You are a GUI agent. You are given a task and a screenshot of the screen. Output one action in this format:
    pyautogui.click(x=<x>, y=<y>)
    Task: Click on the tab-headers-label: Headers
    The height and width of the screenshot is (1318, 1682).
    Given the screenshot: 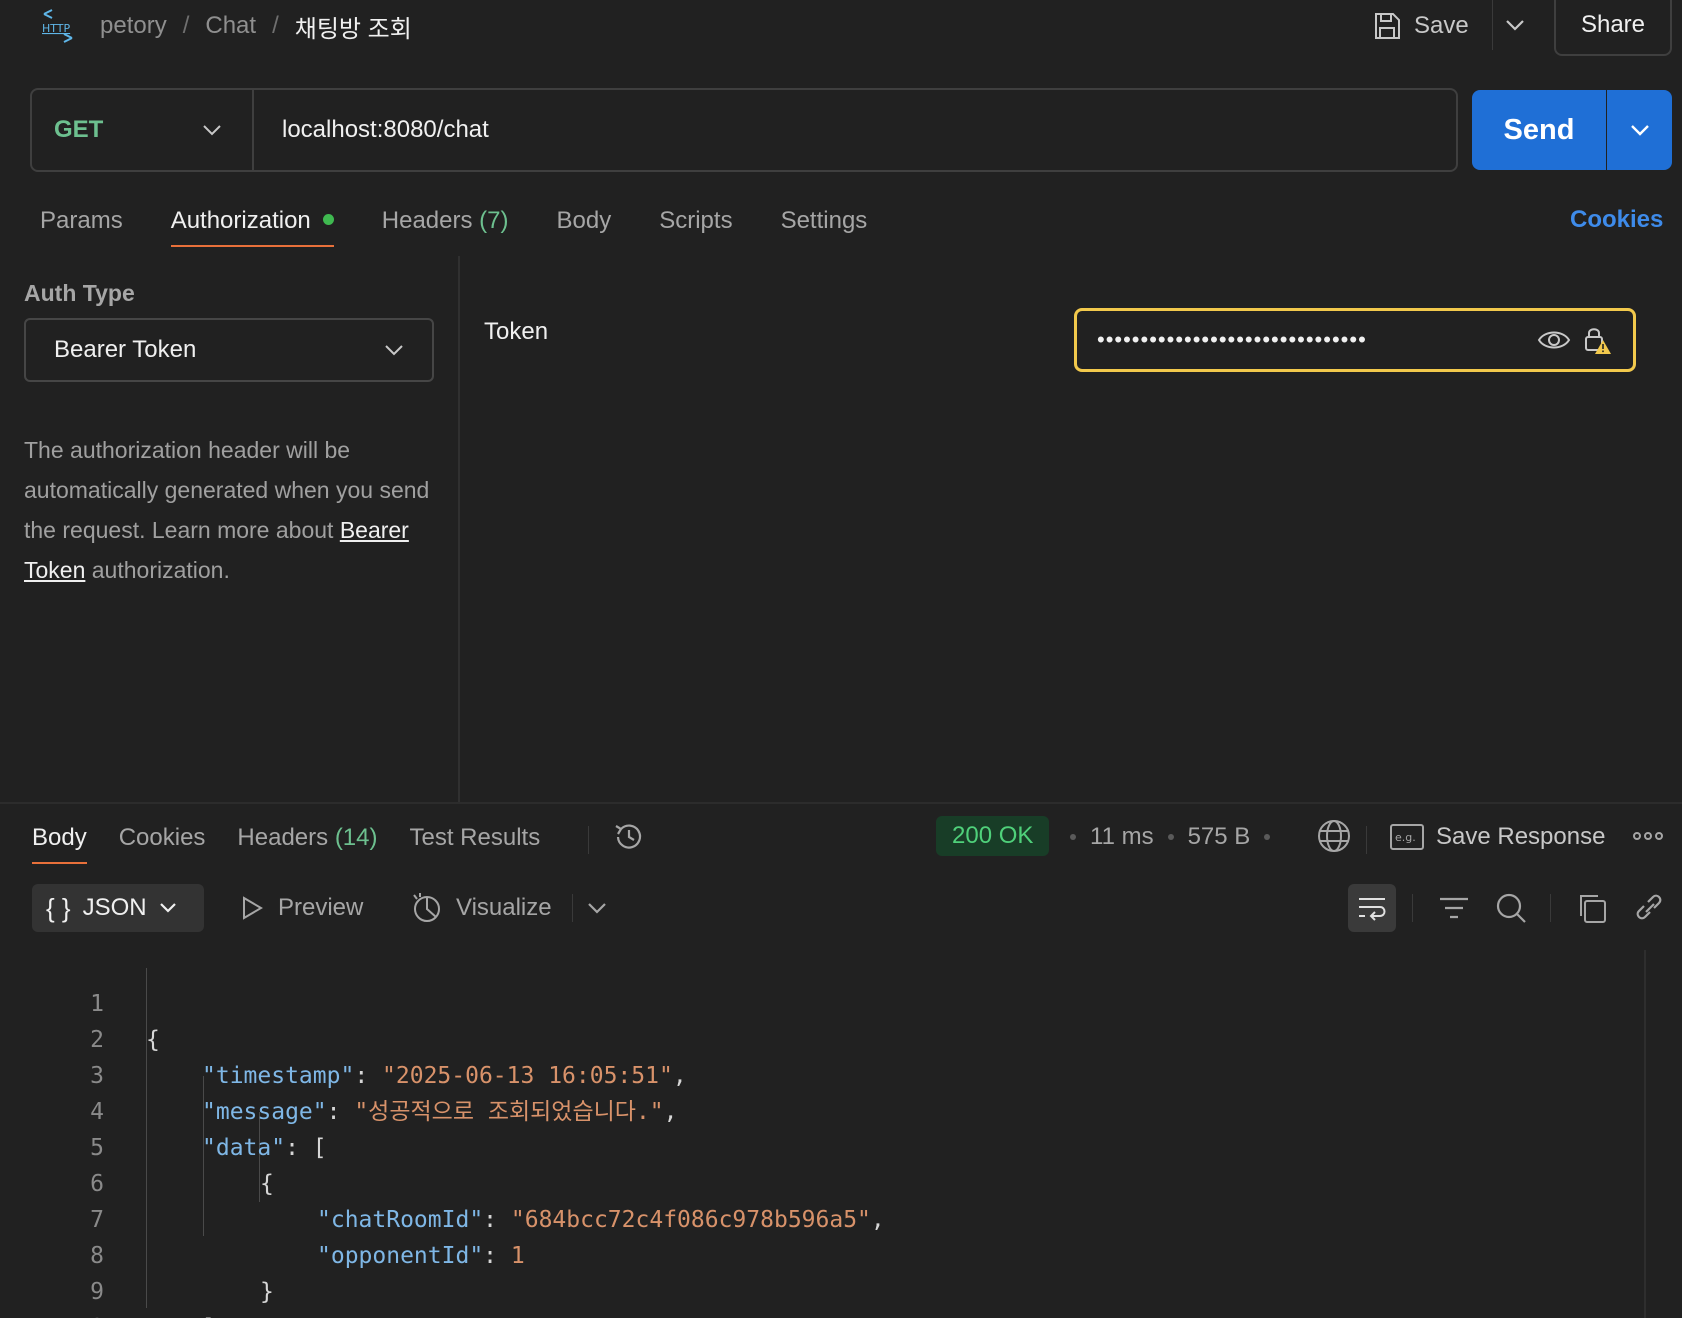 What is the action you would take?
    pyautogui.click(x=427, y=220)
    